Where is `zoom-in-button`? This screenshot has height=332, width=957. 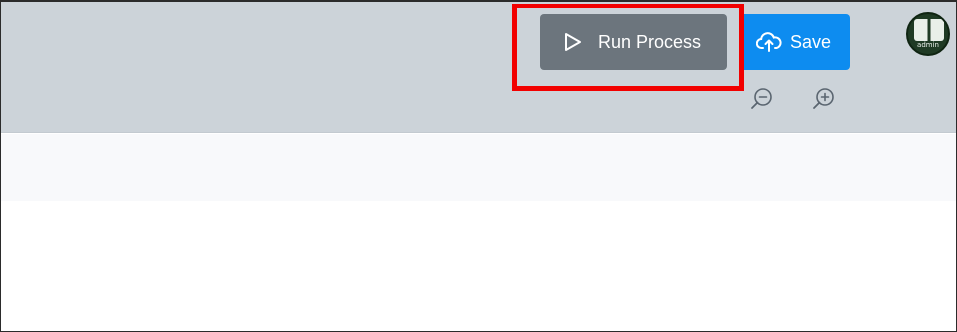 zoom-in-button is located at coordinates (824, 99).